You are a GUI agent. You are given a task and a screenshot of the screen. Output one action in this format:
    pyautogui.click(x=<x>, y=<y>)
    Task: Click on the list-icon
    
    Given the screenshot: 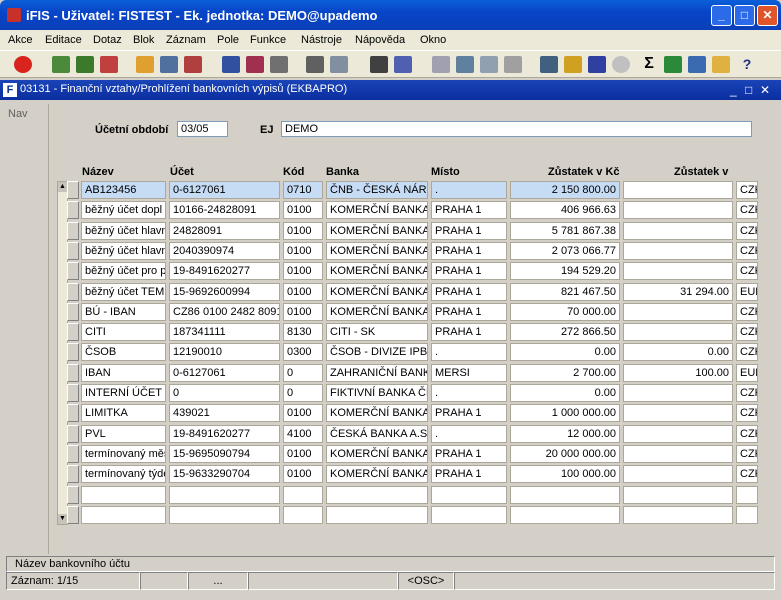 What is the action you would take?
    pyautogui.click(x=489, y=64)
    